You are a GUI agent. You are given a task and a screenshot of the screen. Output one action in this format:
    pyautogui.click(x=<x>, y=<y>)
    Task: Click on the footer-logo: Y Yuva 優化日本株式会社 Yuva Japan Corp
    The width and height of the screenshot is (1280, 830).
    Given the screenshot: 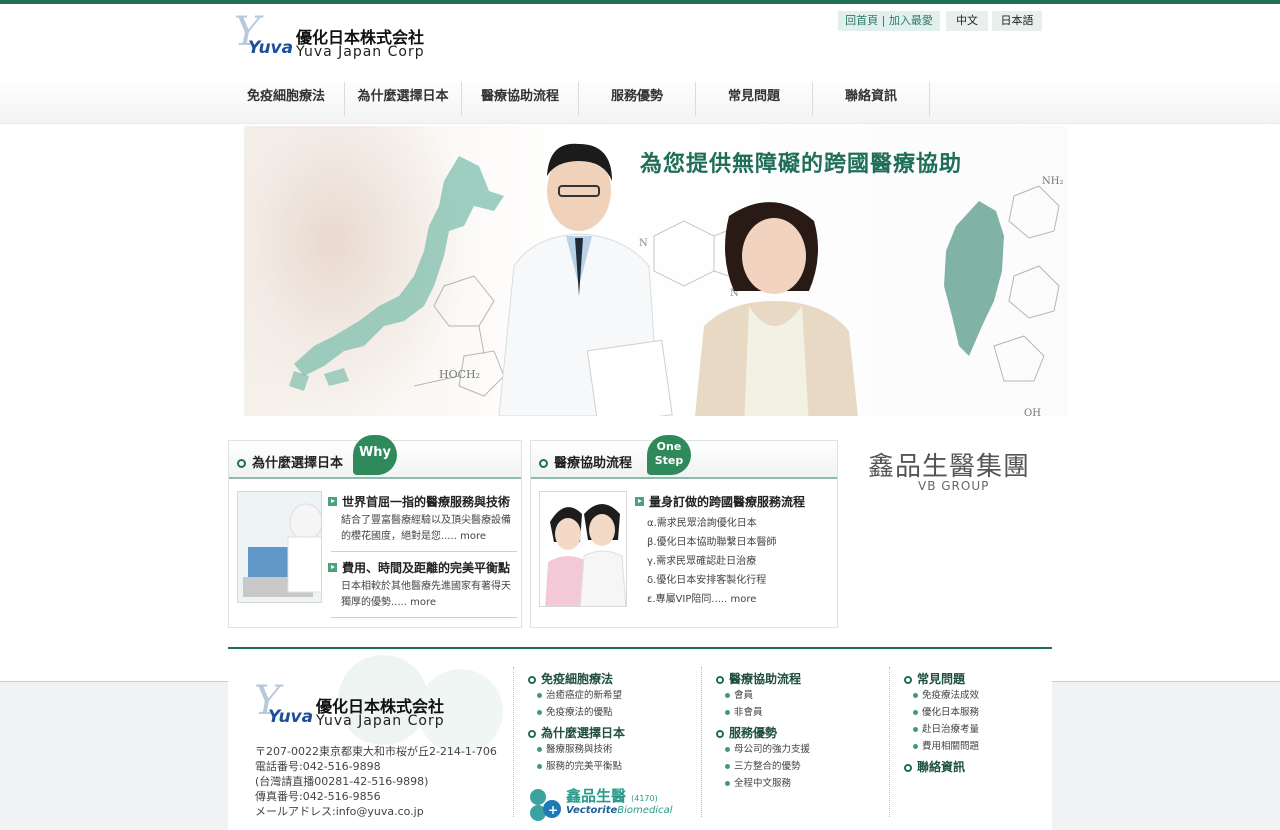 What is the action you would take?
    pyautogui.click(x=364, y=706)
    